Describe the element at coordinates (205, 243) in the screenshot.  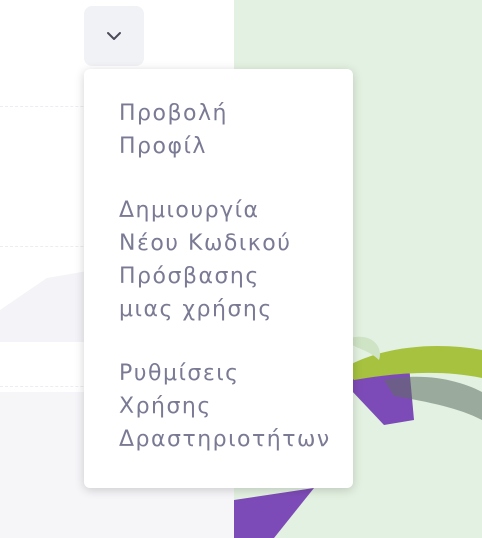
I see `menu-item-label: Νέου Κωδικού` at that location.